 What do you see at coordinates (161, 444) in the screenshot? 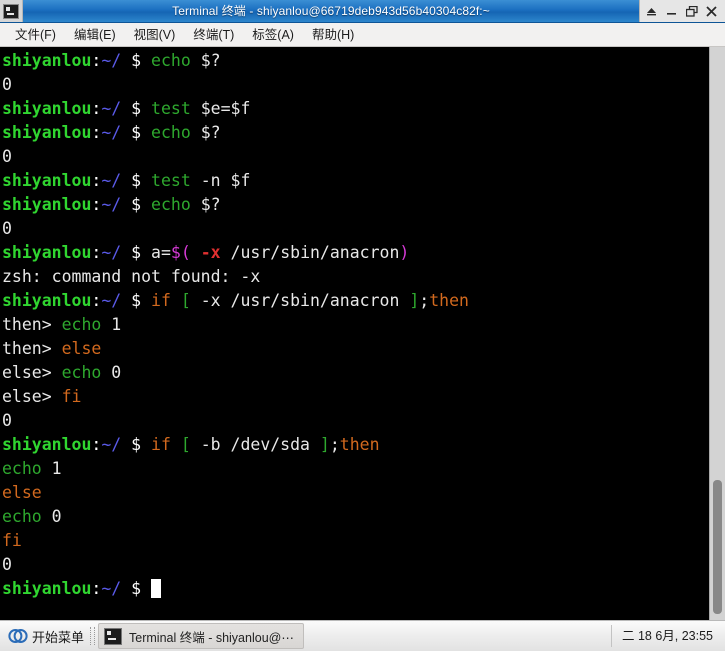
I see `keyword-if: if` at bounding box center [161, 444].